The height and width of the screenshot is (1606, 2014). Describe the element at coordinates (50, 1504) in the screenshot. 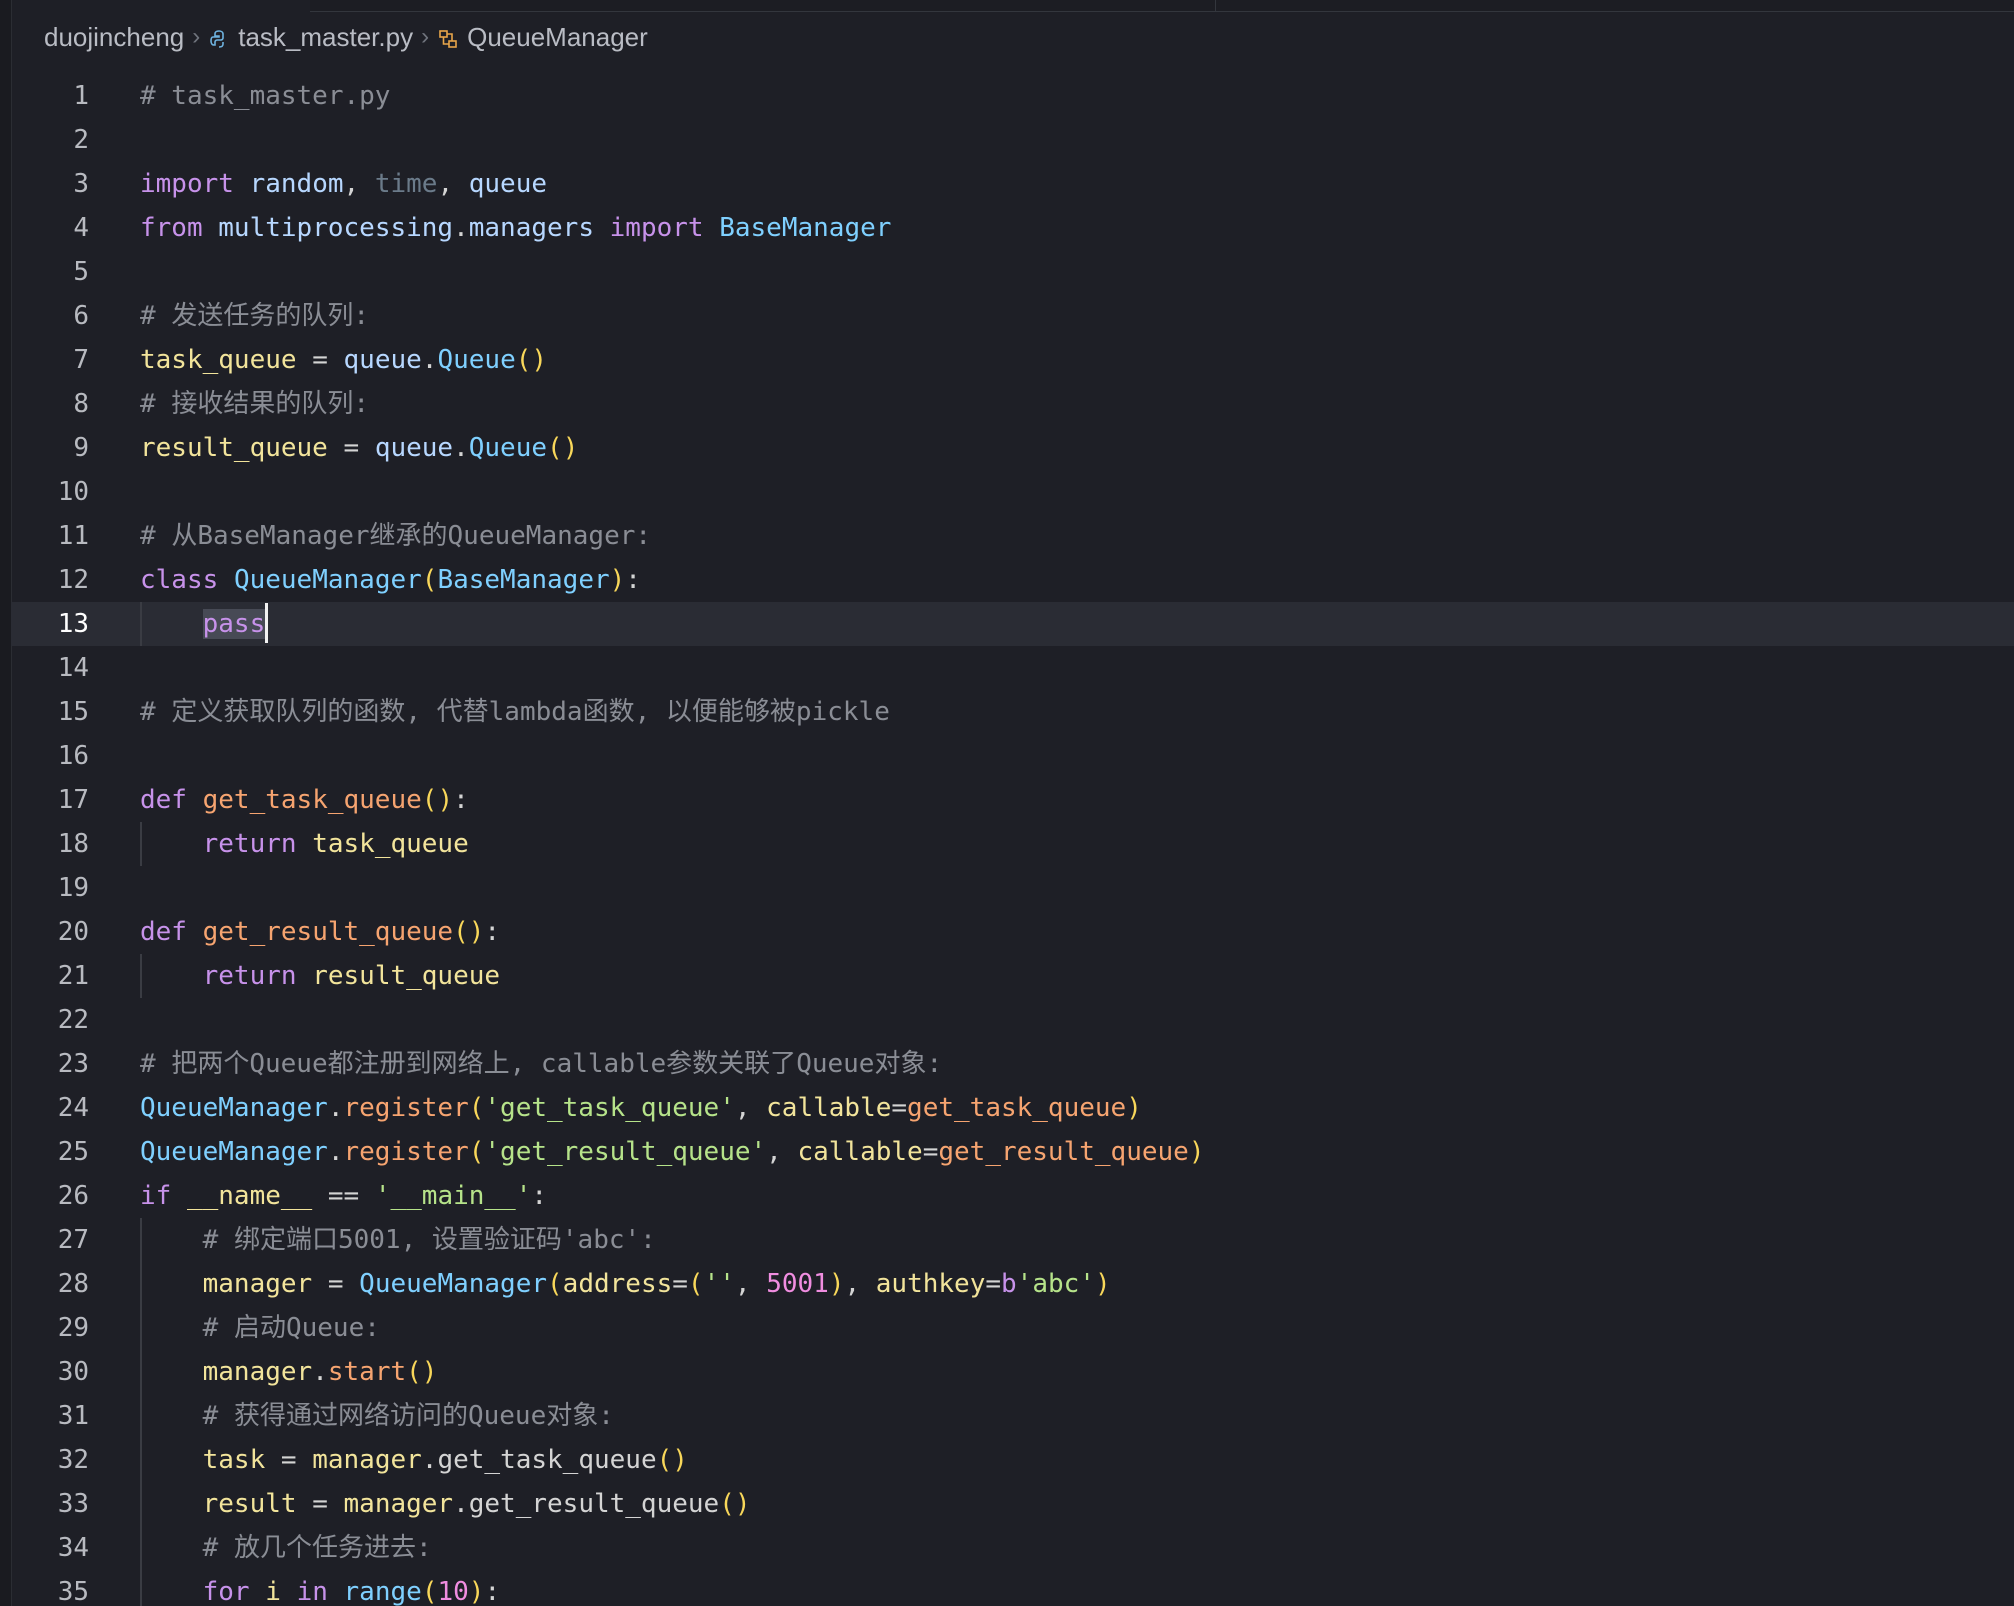

I see `line-number: 33` at that location.